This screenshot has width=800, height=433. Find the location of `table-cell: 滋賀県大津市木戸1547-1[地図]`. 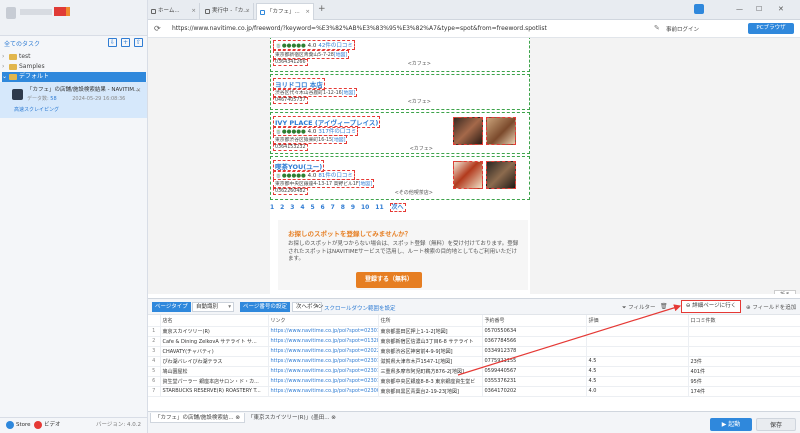

table-cell: 滋賀県大津市木戸1547-1[地図] is located at coordinates (430, 361).